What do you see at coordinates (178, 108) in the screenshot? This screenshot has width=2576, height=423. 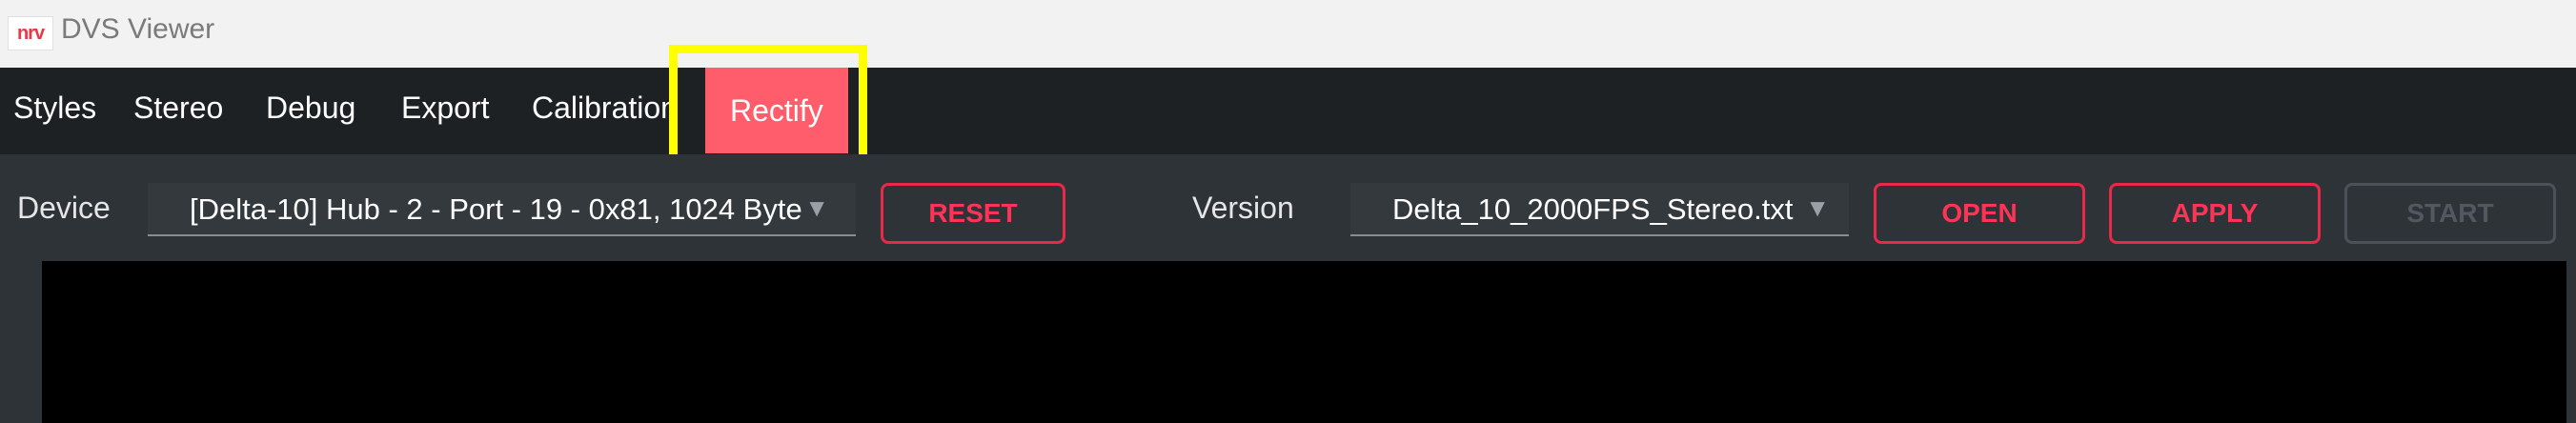 I see `menu-item-stereo: Stereo` at bounding box center [178, 108].